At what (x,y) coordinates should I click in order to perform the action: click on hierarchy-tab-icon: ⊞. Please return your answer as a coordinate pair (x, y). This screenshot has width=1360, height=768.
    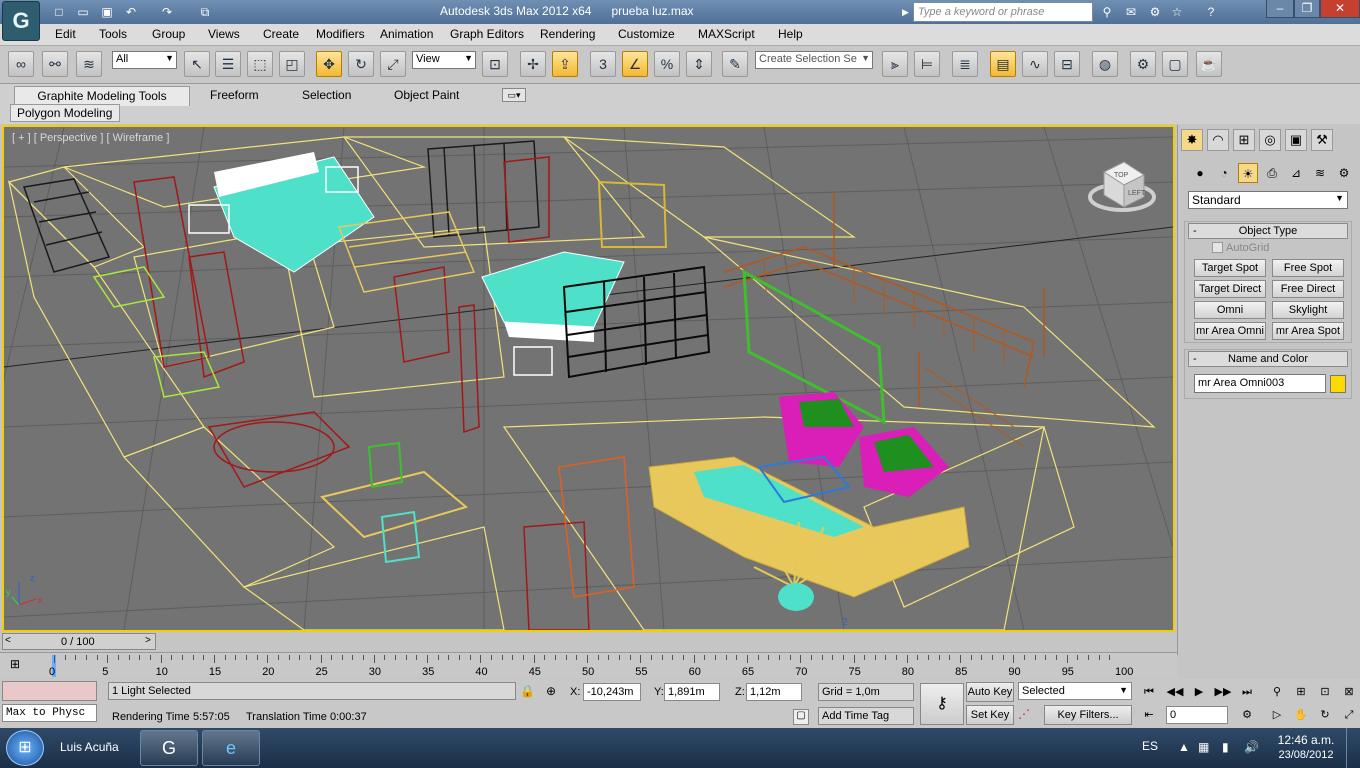
    Looking at the image, I should click on (1244, 140).